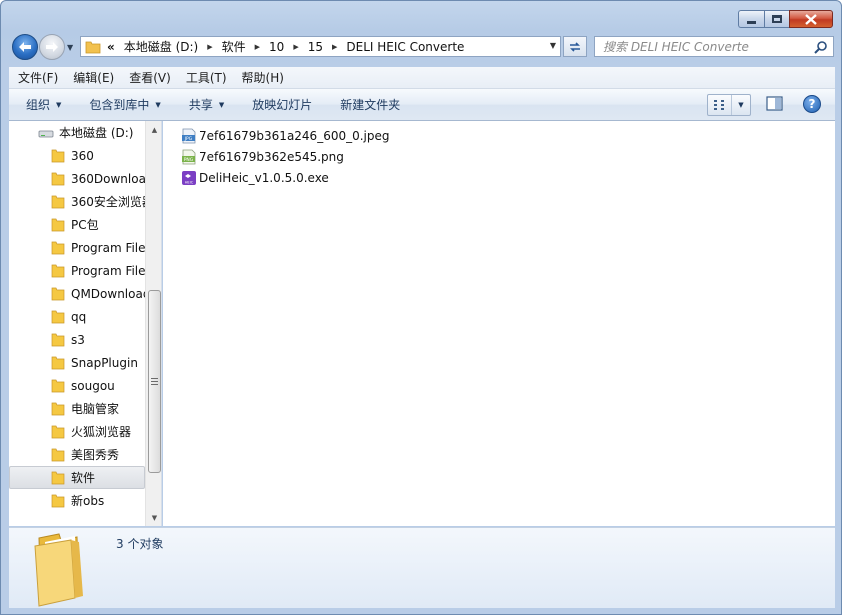 The width and height of the screenshot is (842, 615). Describe the element at coordinates (189, 183) in the screenshot. I see `svg-text: HEIC` at that location.